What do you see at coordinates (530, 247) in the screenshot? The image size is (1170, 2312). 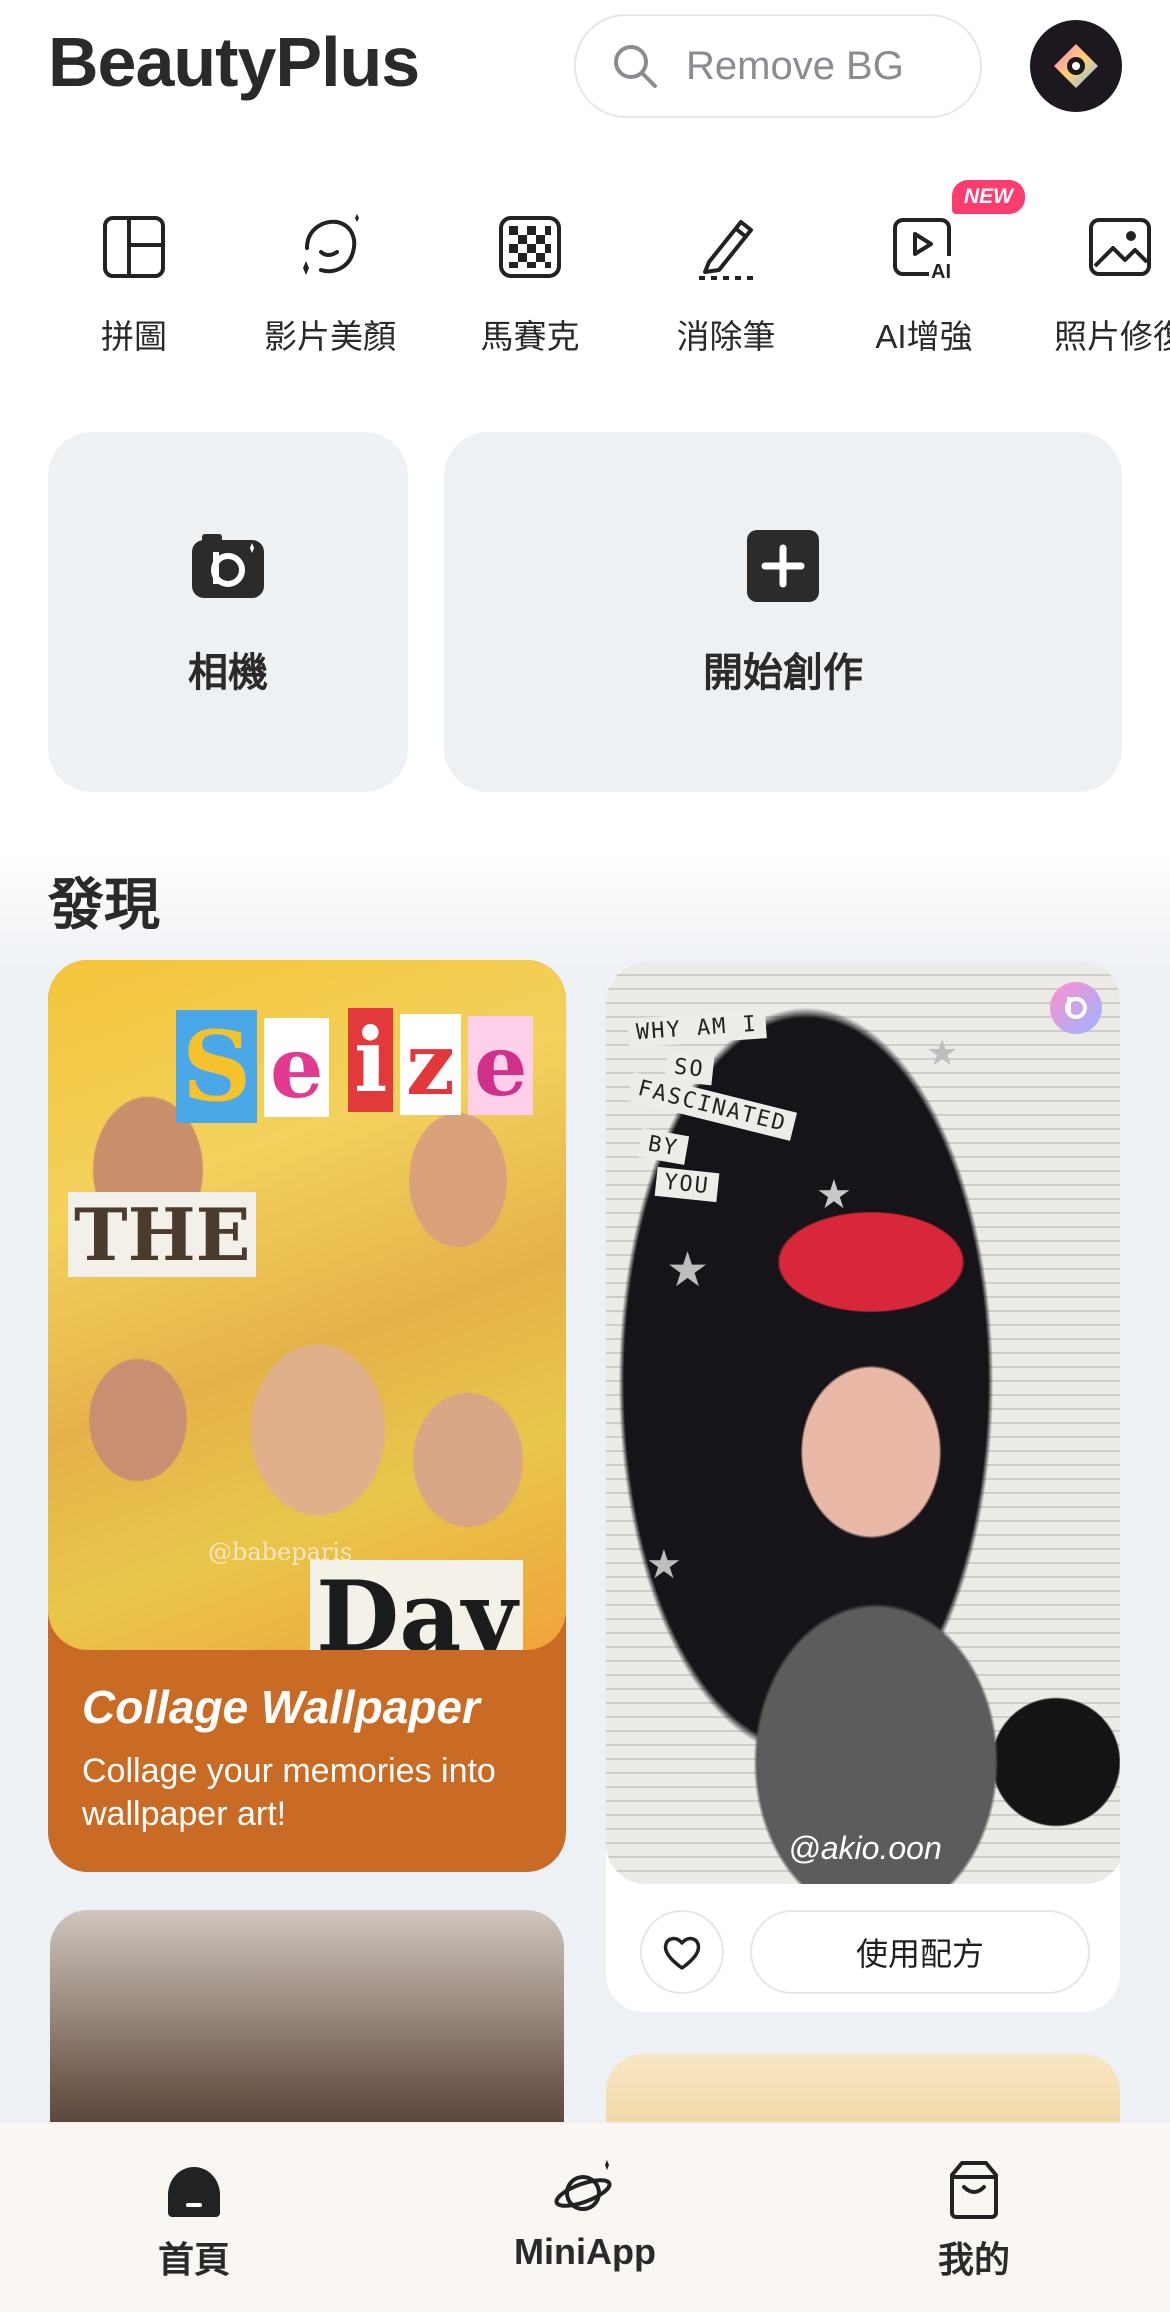 I see `mosaic-icon` at bounding box center [530, 247].